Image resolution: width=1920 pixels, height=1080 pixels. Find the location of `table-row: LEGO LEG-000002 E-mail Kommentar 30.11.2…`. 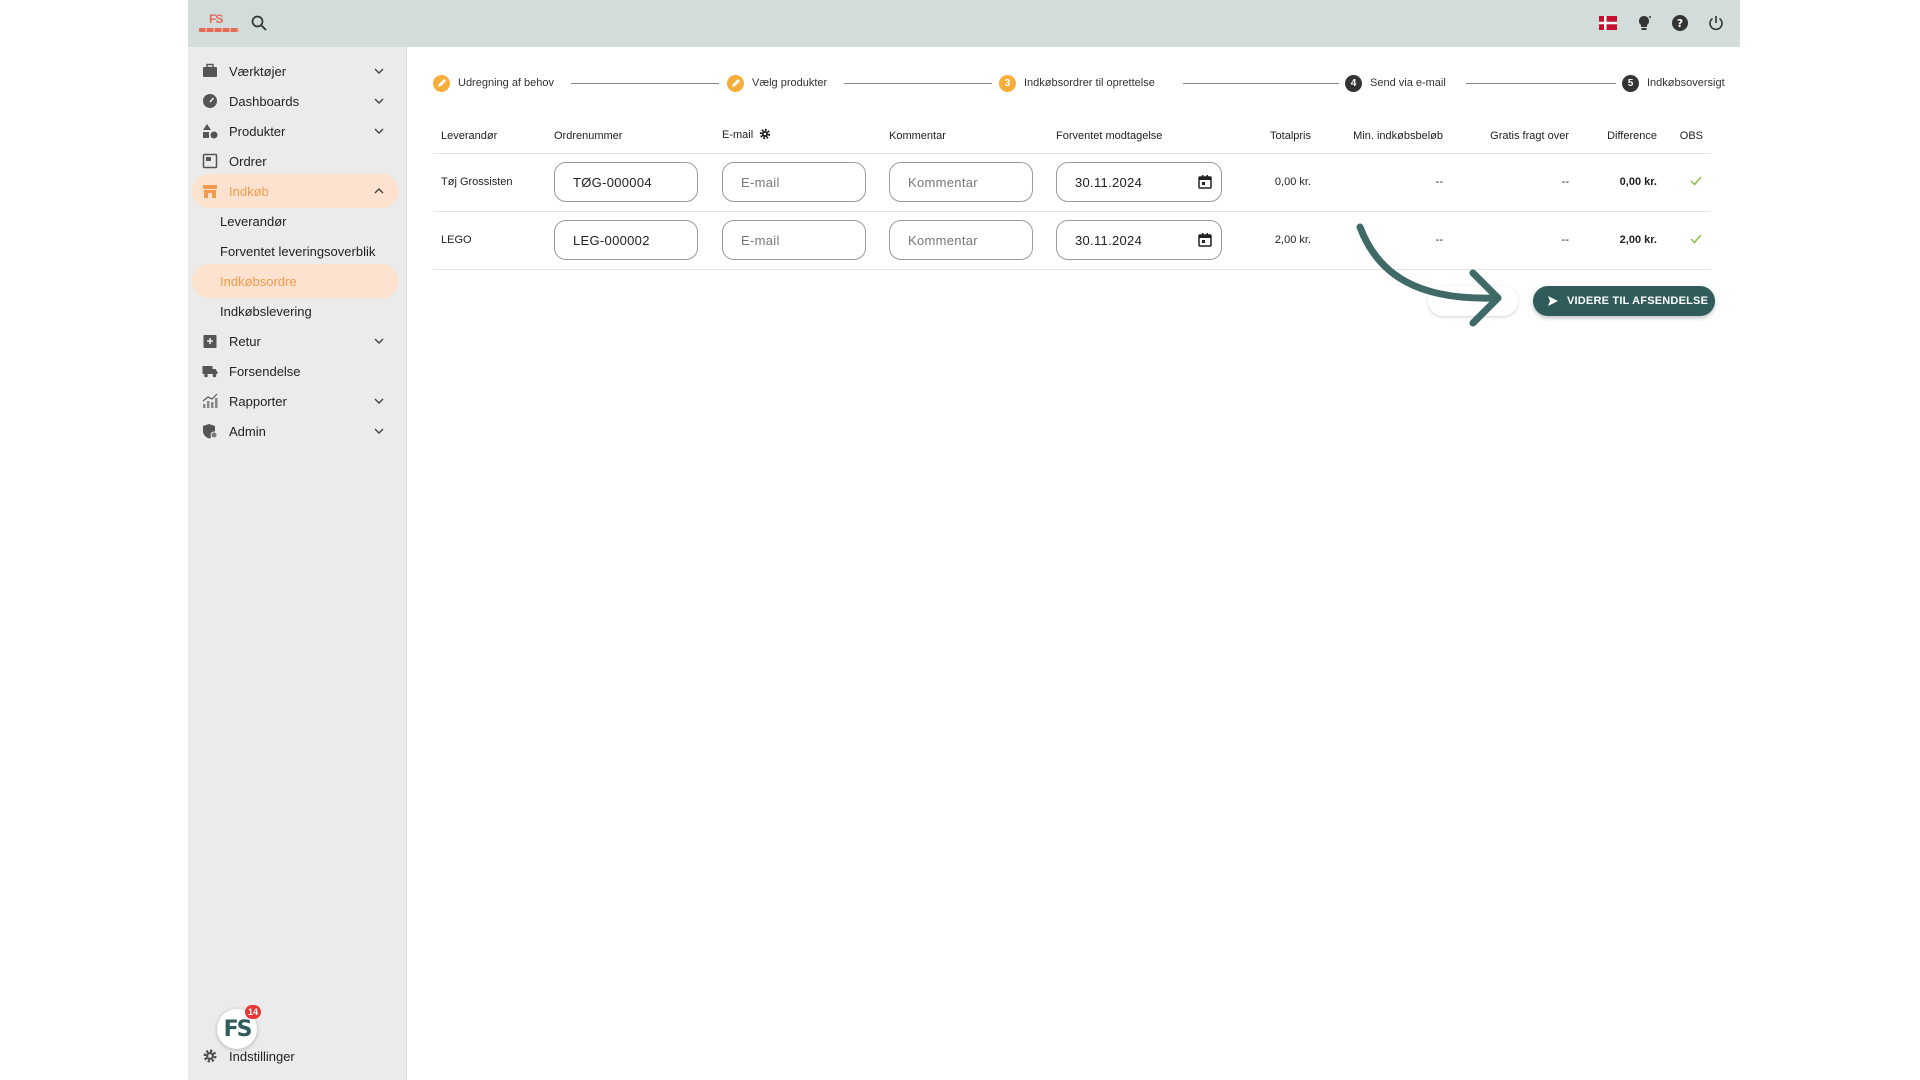

table-row: LEGO LEG-000002 E-mail Kommentar 30.11.2… is located at coordinates (1072, 240).